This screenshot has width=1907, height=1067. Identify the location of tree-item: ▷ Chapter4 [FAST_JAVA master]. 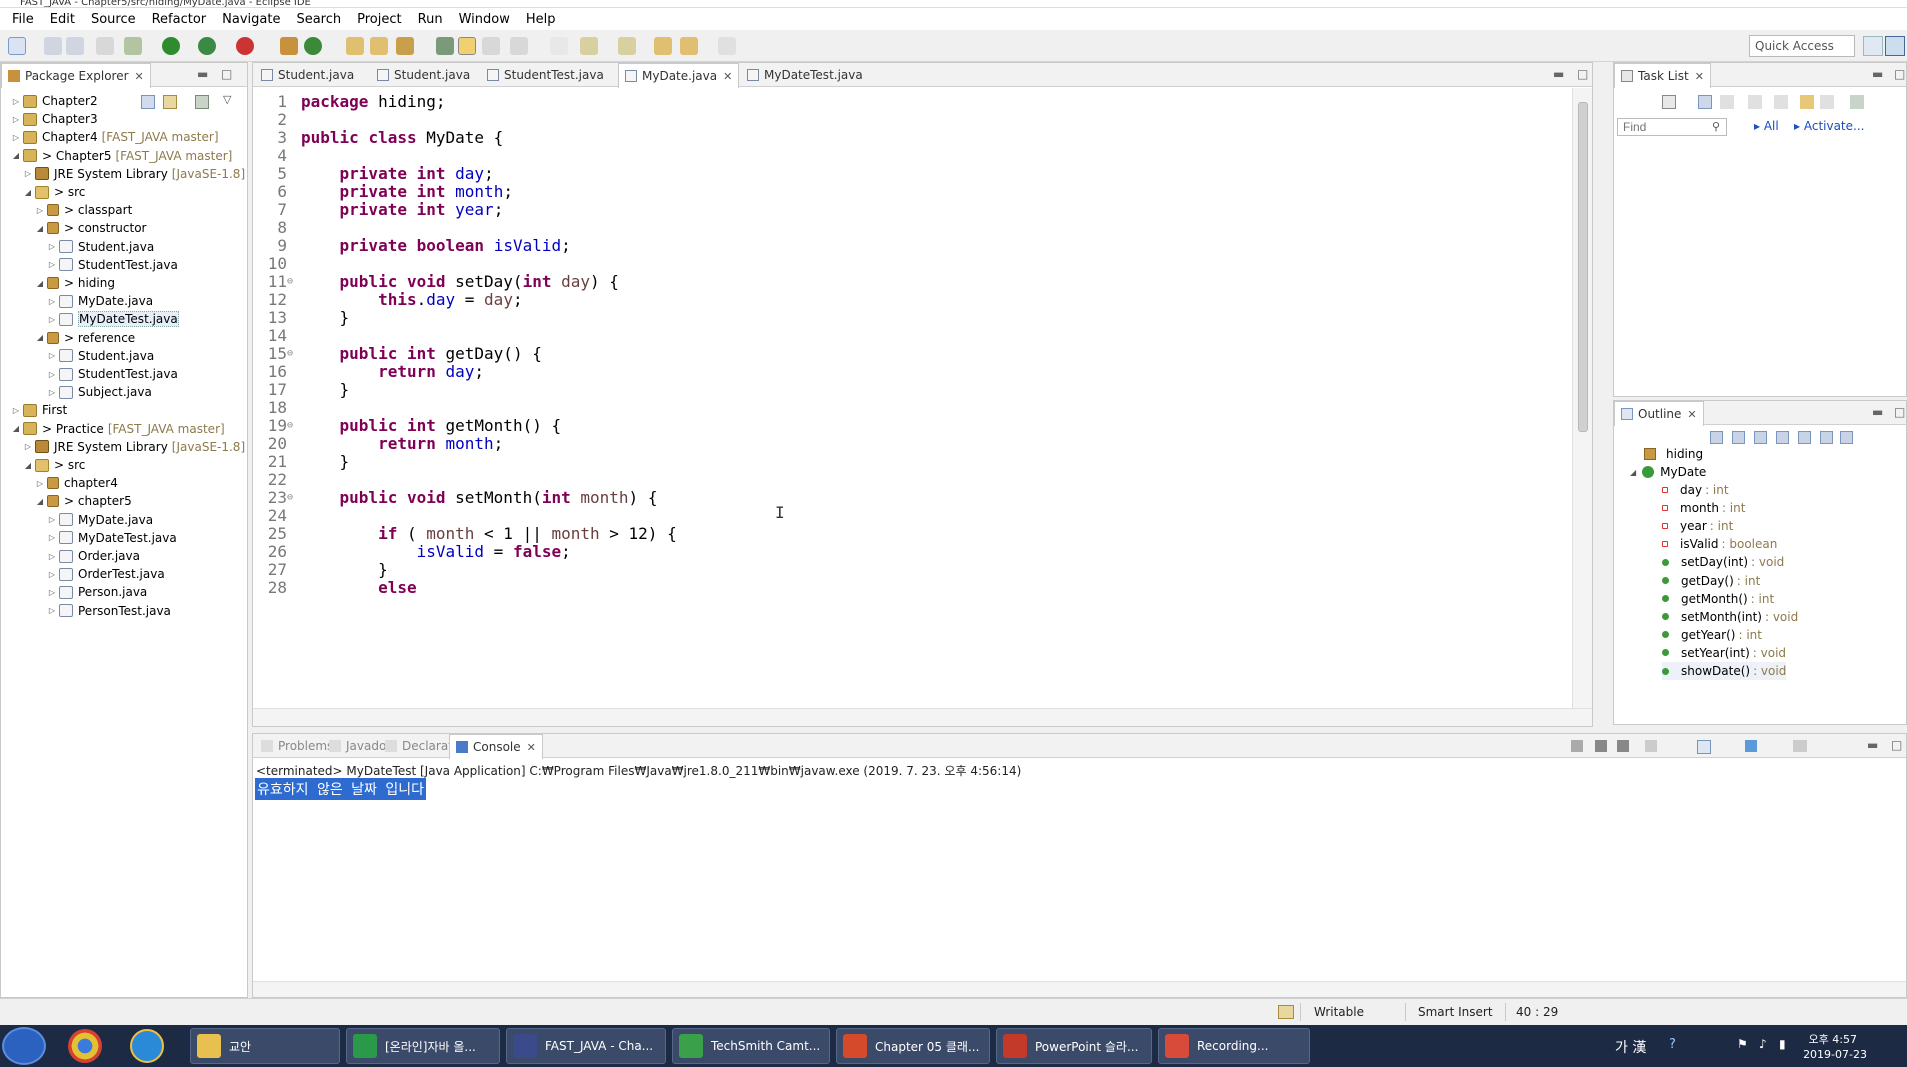
(115, 137).